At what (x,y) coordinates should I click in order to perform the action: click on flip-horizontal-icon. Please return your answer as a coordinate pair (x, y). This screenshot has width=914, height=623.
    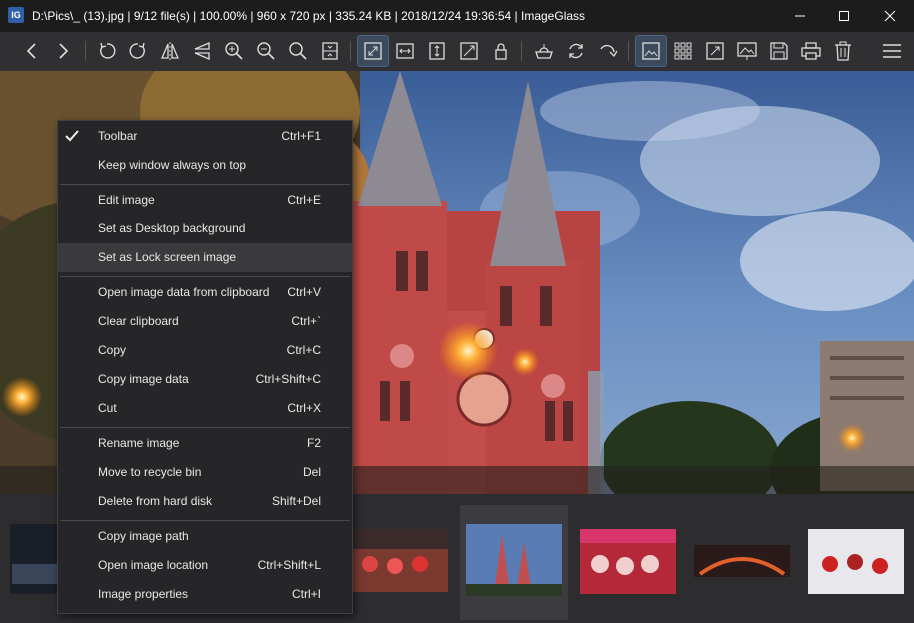
    Looking at the image, I should click on (170, 51).